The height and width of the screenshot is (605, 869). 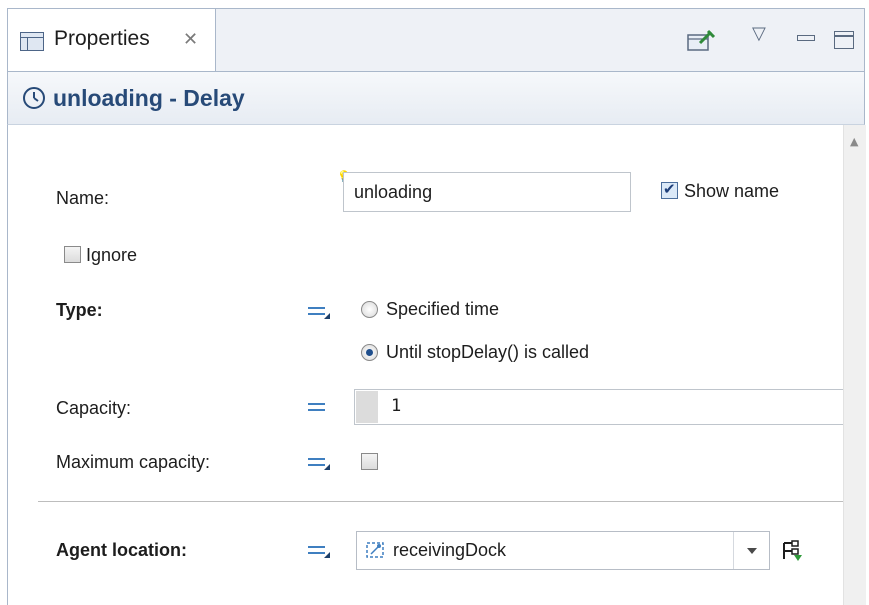 I want to click on vertical-scrollbar: ▲, so click(x=854, y=365).